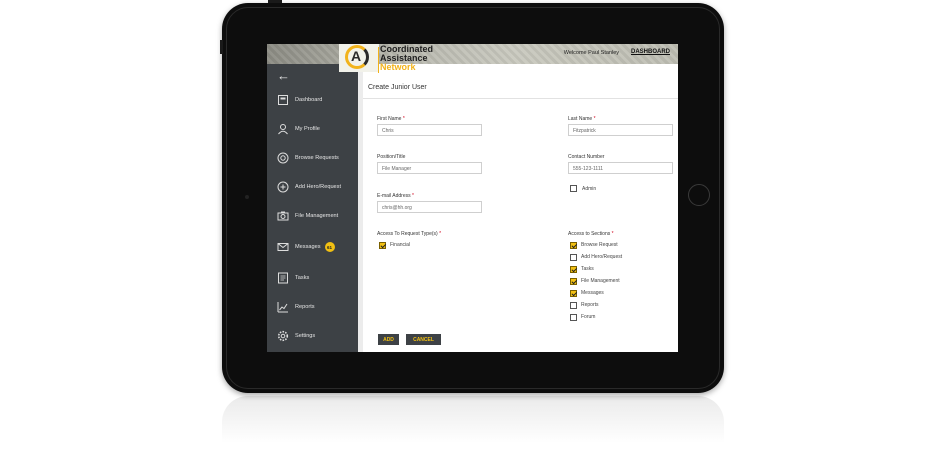  I want to click on contact-field: 555-123-1111, so click(620, 168).